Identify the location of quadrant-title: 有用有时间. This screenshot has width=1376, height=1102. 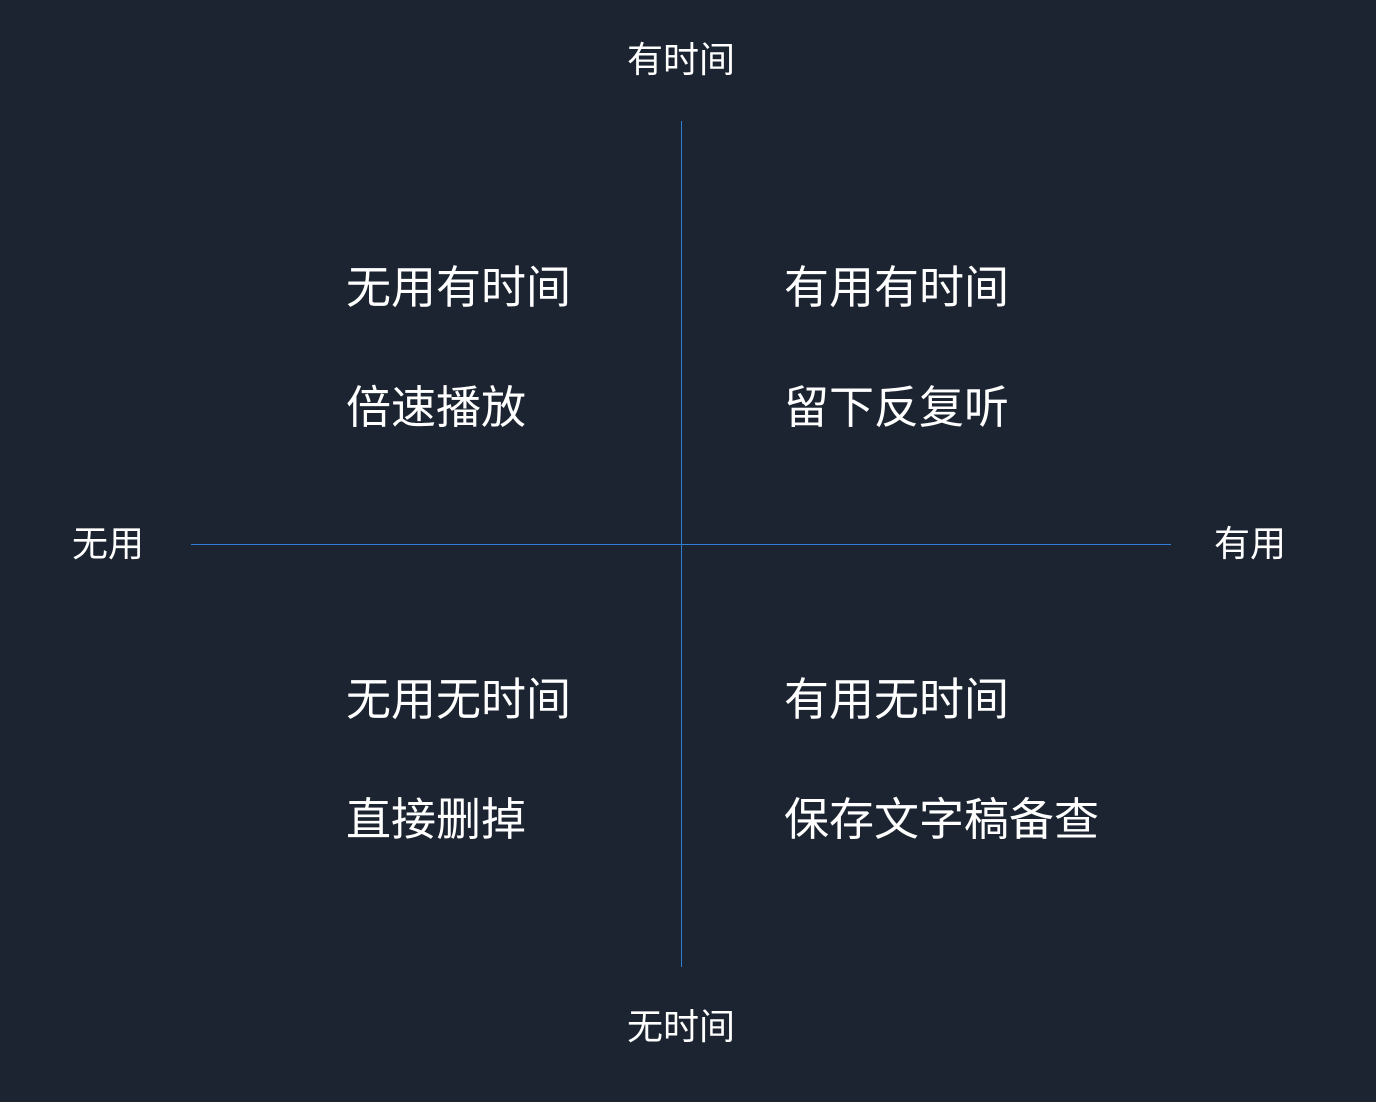
(897, 287).